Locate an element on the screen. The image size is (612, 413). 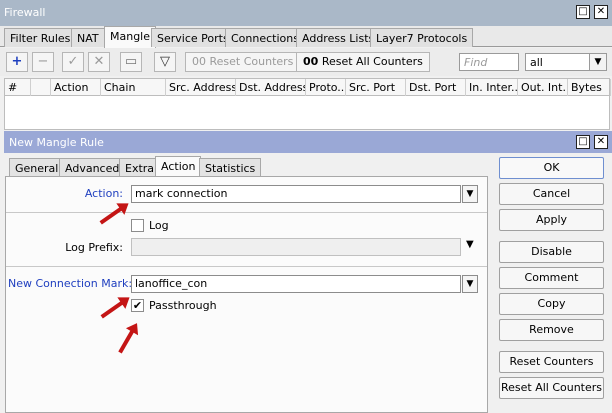
disable-icon: ✕ is located at coordinates (99, 62).